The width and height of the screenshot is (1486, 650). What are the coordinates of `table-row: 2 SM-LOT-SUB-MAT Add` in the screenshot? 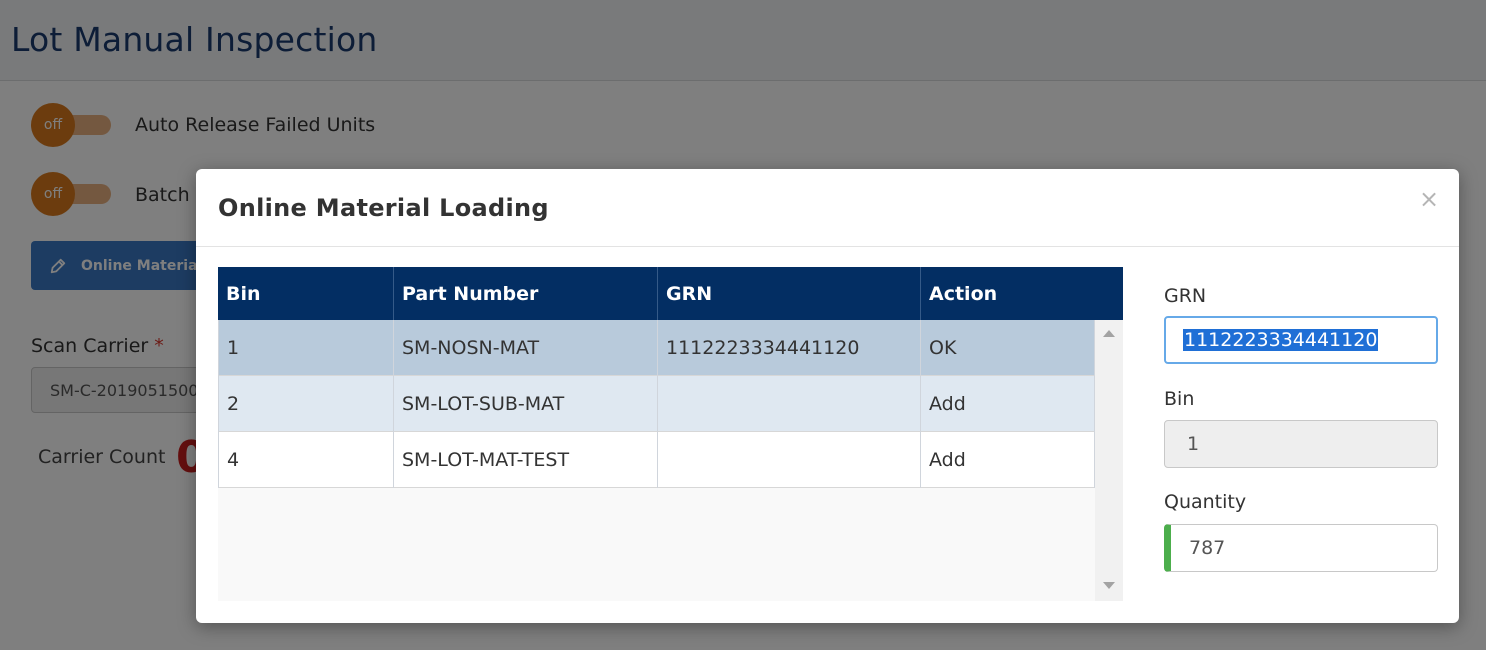 It's located at (656, 404).